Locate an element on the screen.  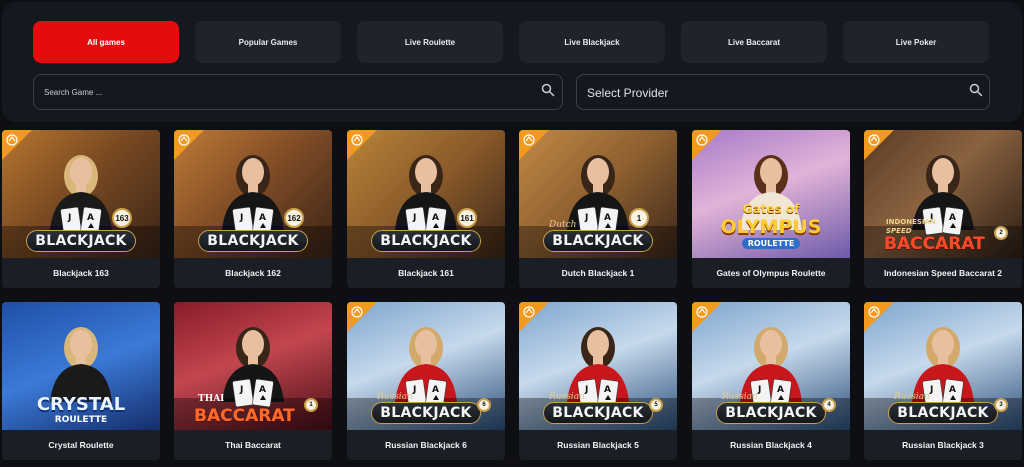
game-card: CRYSTAL ROULETTE Crystal Roulette is located at coordinates (81, 381).